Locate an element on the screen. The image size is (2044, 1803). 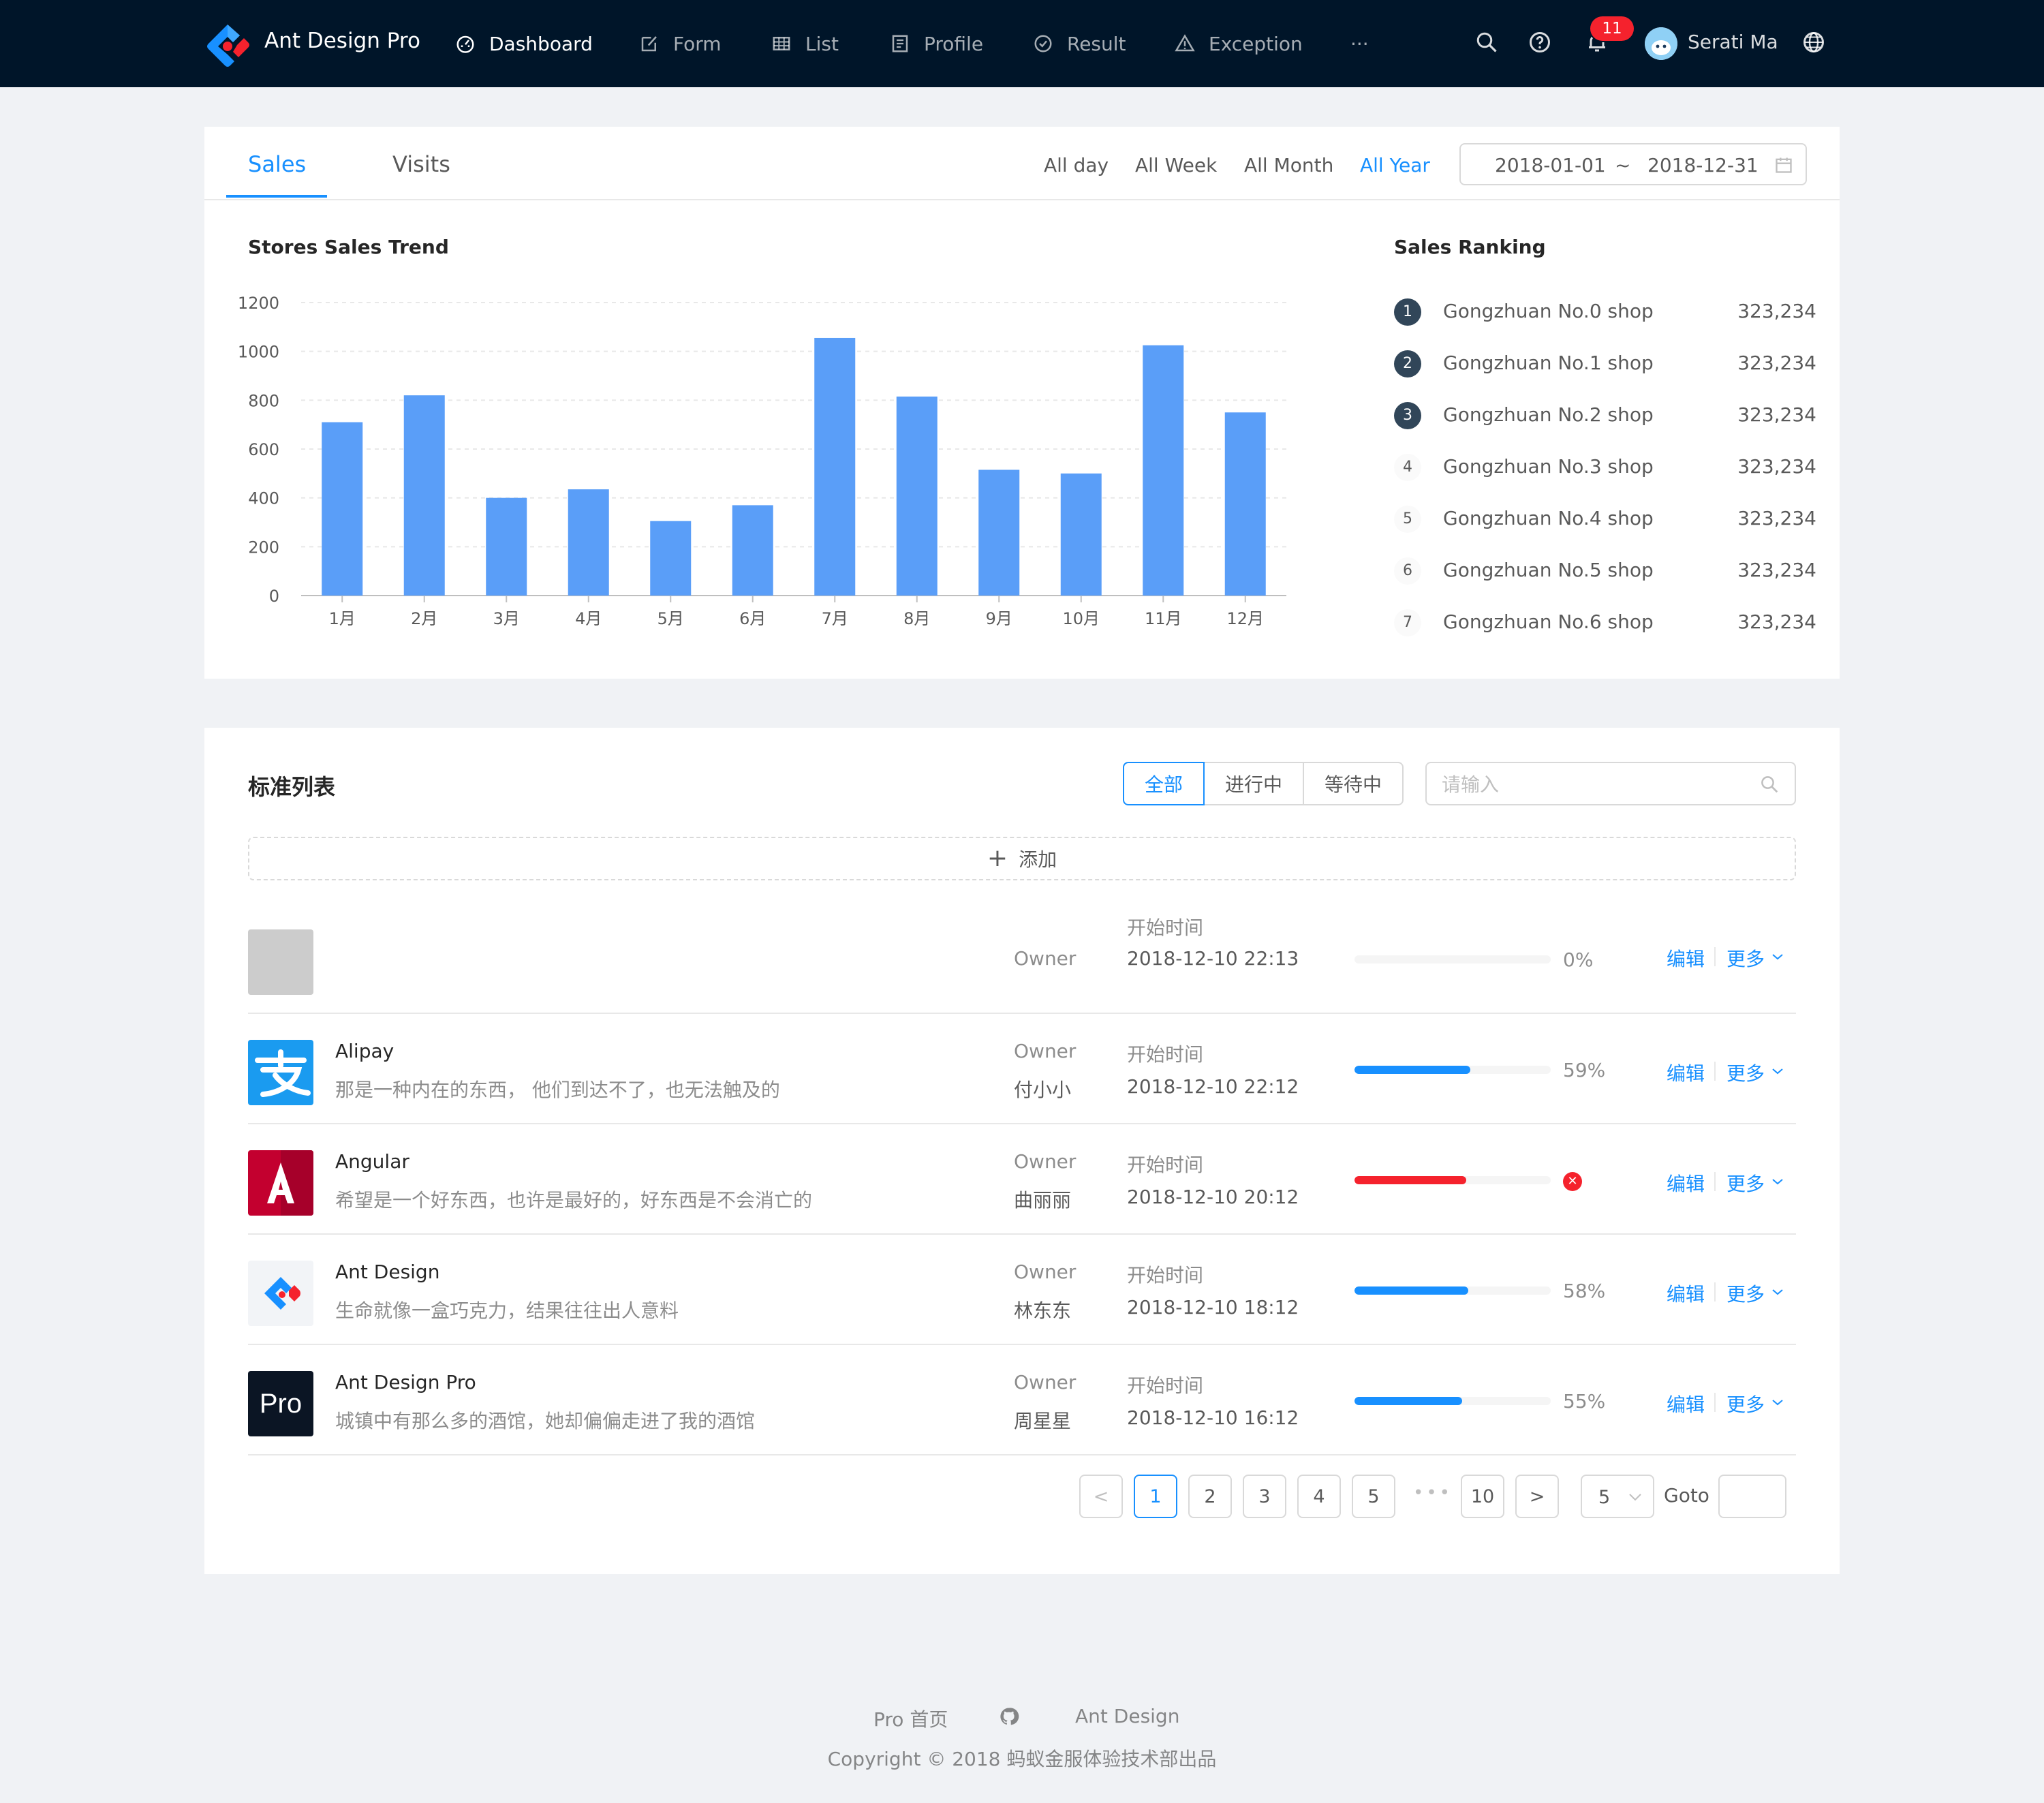
warning-icon is located at coordinates (1185, 43).